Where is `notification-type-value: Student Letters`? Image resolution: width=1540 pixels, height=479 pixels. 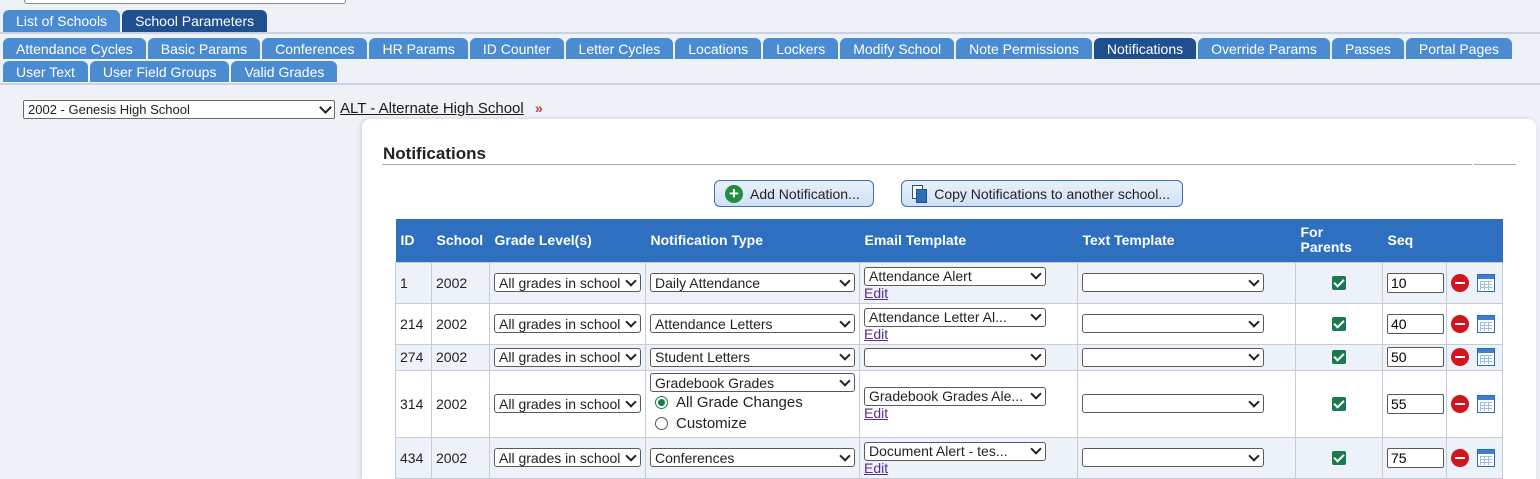
notification-type-value: Student Letters is located at coordinates (702, 357).